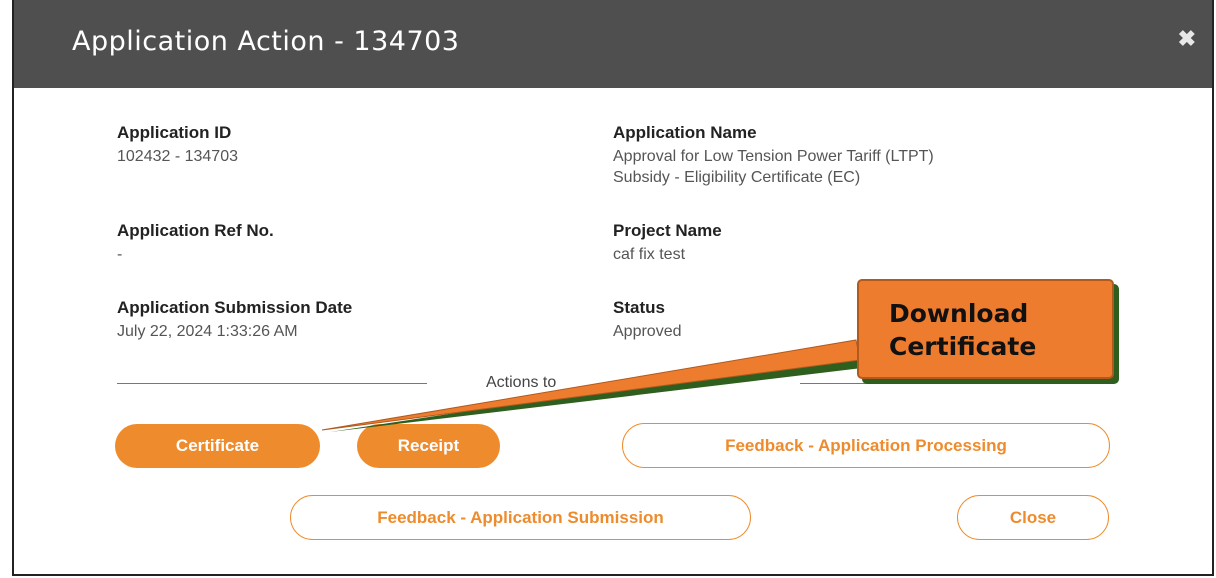 The height and width of the screenshot is (578, 1216). I want to click on certificate-button: Certificate, so click(217, 446).